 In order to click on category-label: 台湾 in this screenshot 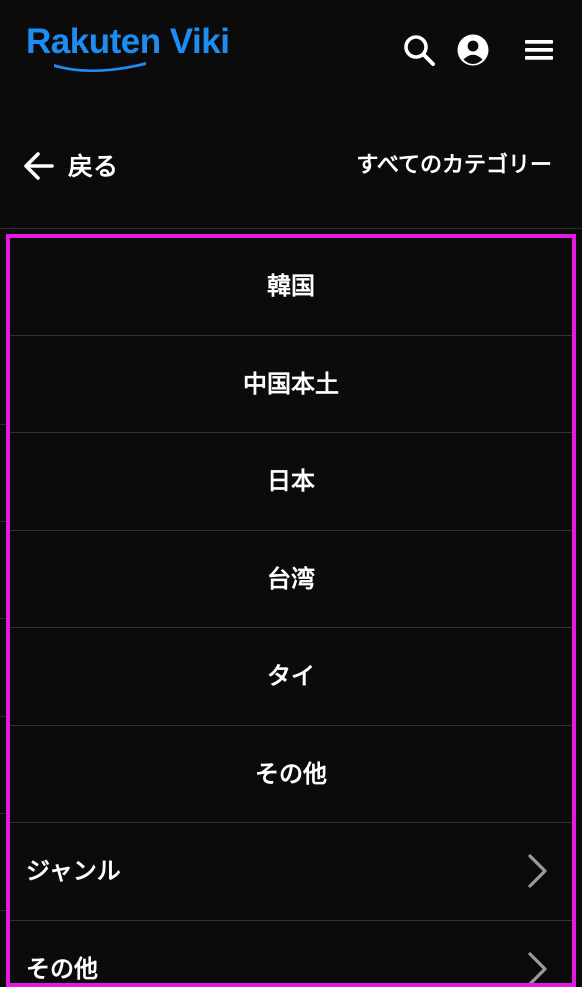, I will do `click(291, 579)`.